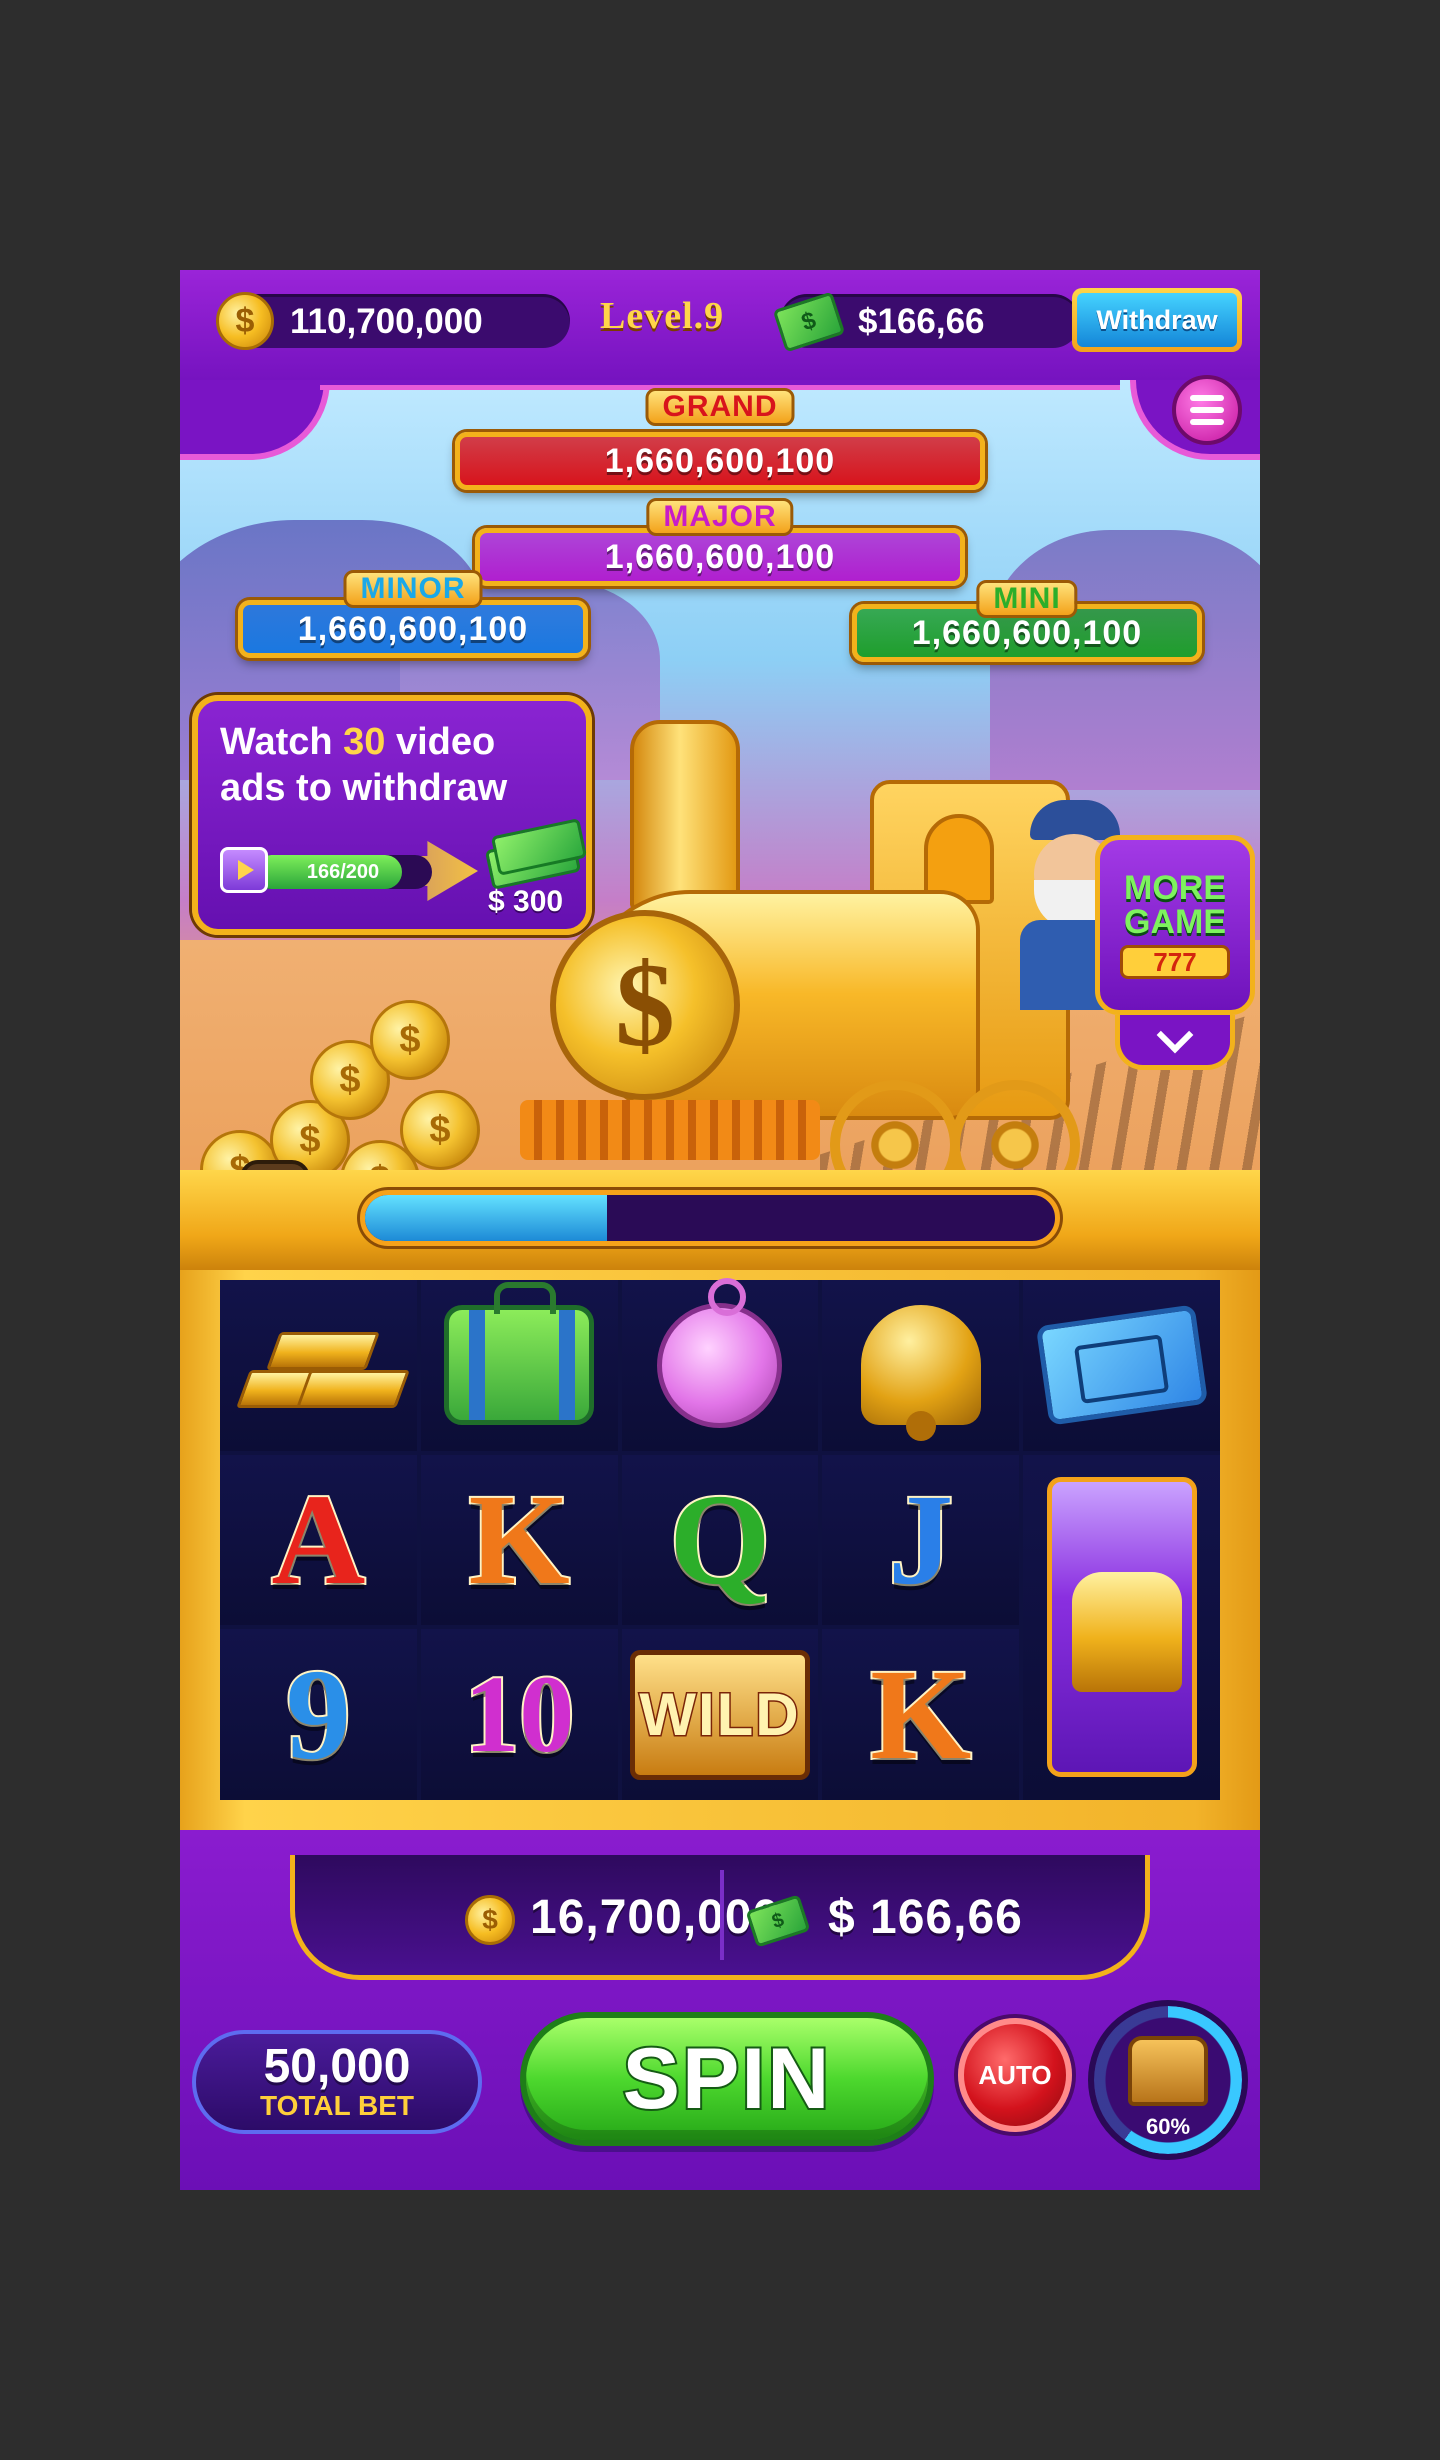 Image resolution: width=1440 pixels, height=2460 pixels. What do you see at coordinates (386, 321) in the screenshot?
I see `coin-balance: 110,700,000` at bounding box center [386, 321].